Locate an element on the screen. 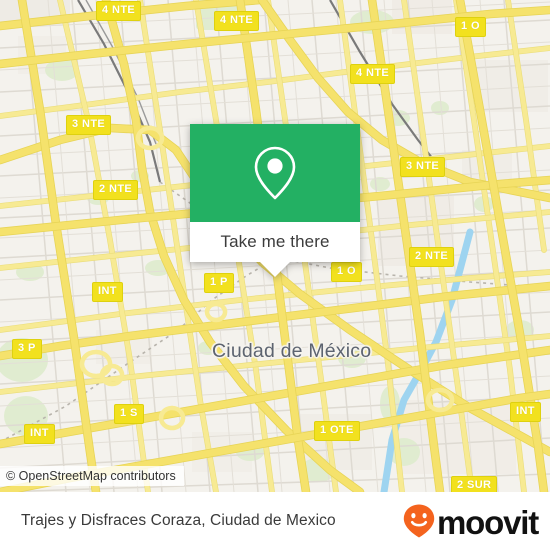 This screenshot has width=550, height=550. road-shield: 3 P is located at coordinates (27, 349).